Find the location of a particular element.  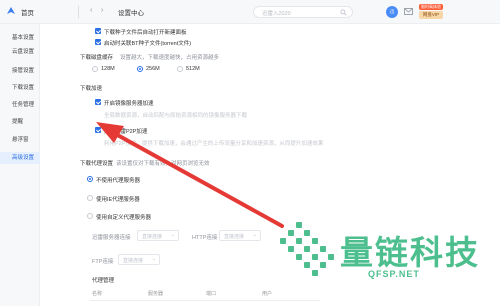

torrent-associate-checkbox is located at coordinates (98, 42).